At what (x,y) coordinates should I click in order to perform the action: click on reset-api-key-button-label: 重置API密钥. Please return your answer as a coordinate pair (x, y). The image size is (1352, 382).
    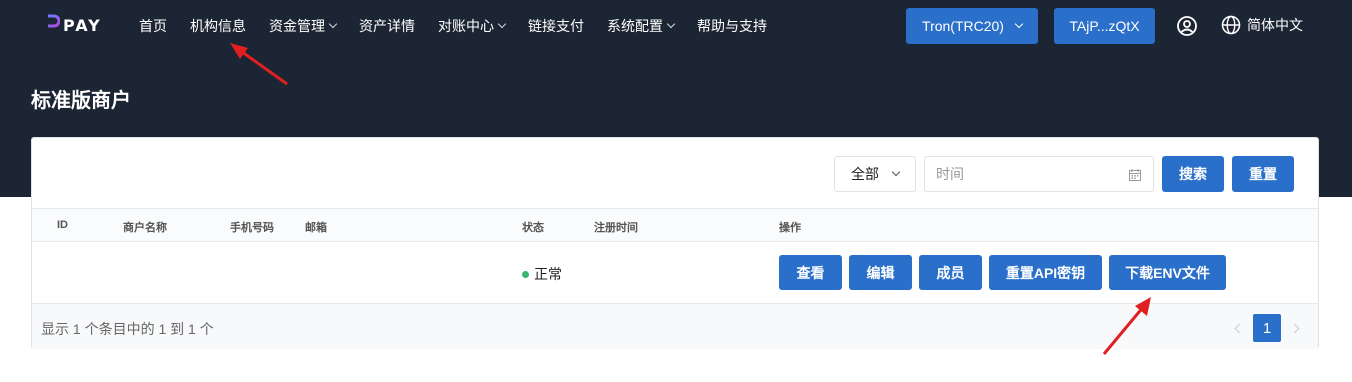
    Looking at the image, I should click on (1045, 272).